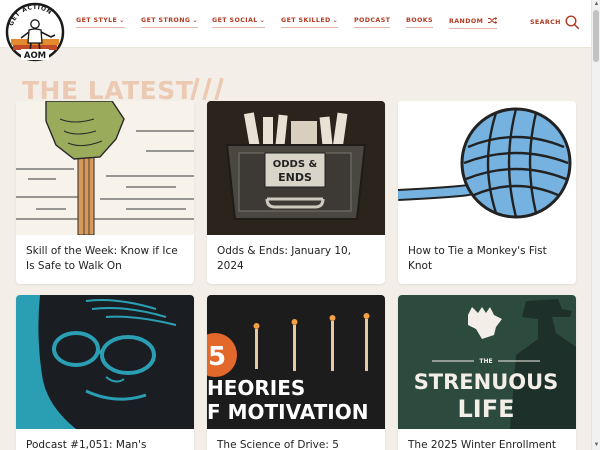 This screenshot has width=600, height=450. Describe the element at coordinates (102, 251) in the screenshot. I see `title-line: Skill of the Week: Know if Ice` at that location.